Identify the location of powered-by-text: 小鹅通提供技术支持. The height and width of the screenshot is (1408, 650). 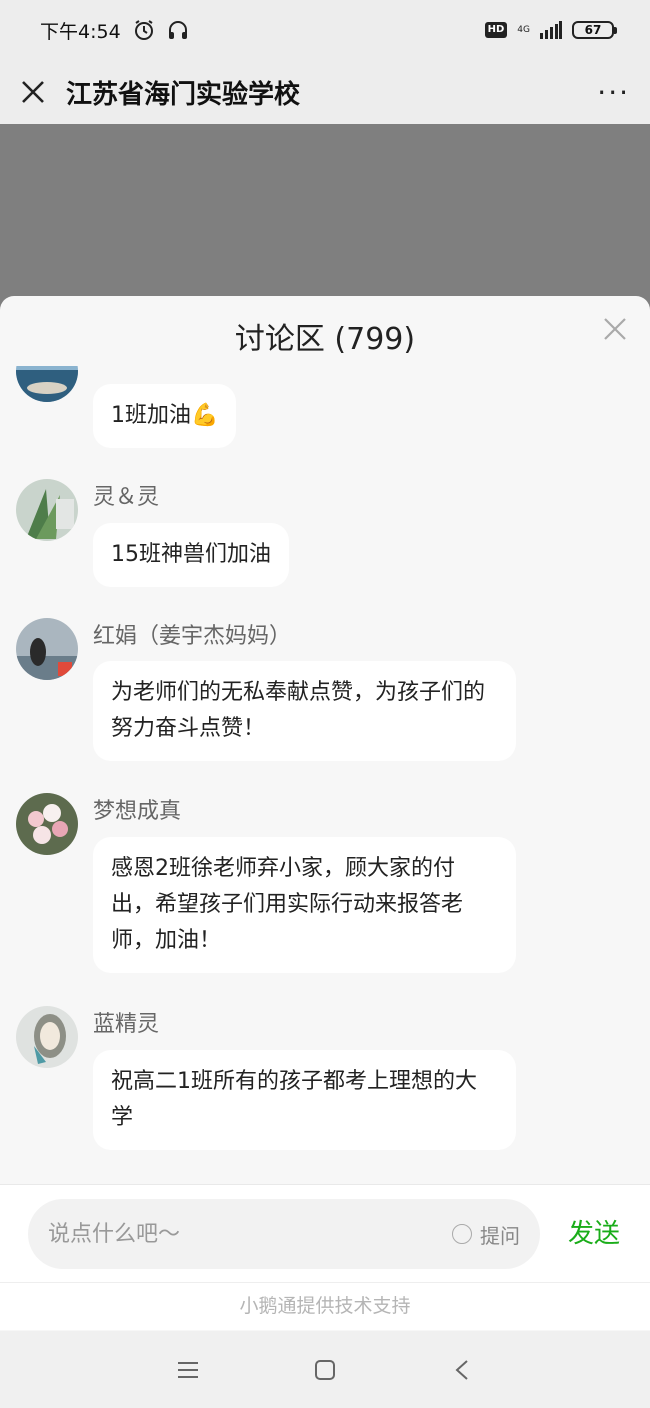
(325, 1306).